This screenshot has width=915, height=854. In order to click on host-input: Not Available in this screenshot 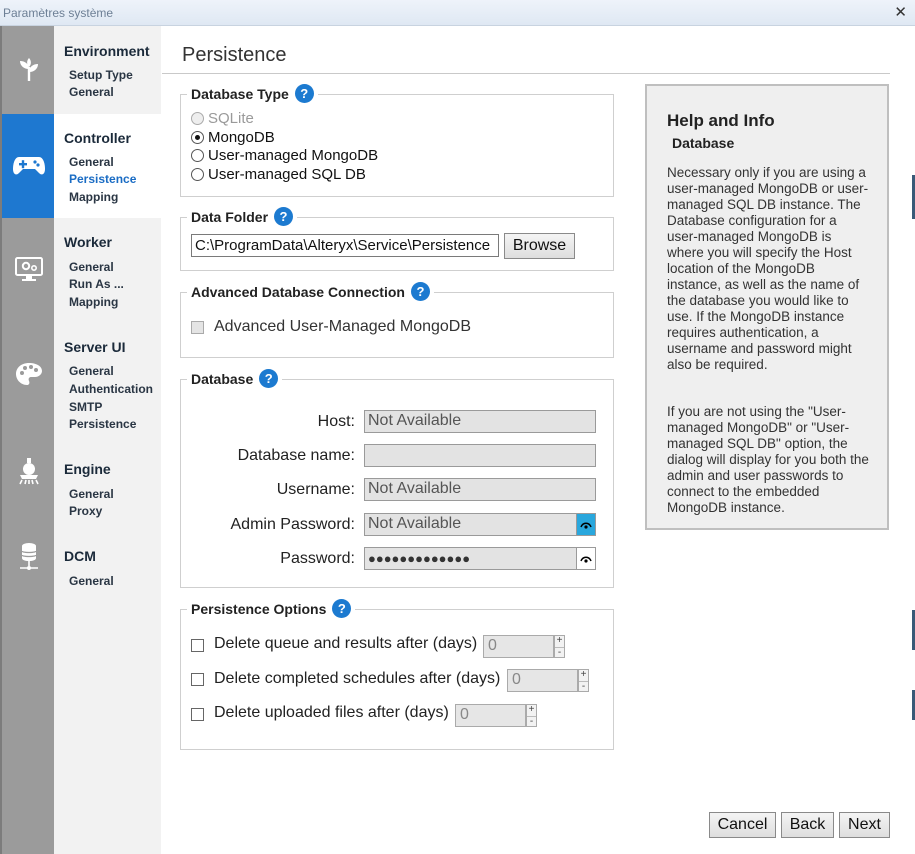, I will do `click(480, 421)`.